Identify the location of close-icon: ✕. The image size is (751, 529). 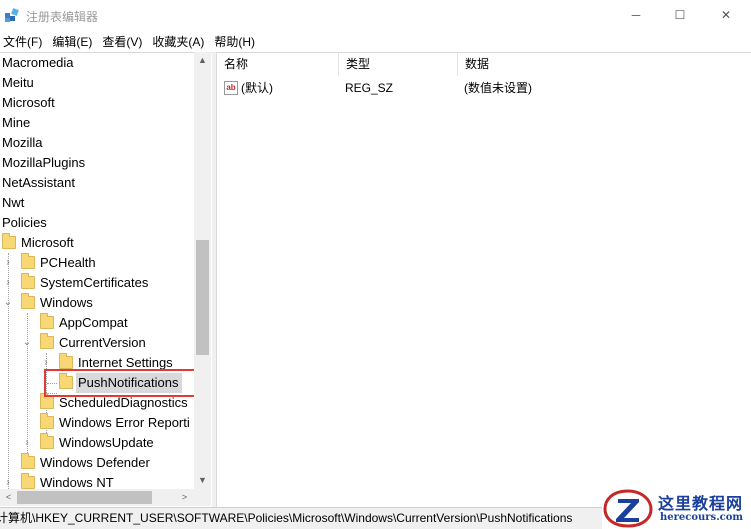
(726, 15).